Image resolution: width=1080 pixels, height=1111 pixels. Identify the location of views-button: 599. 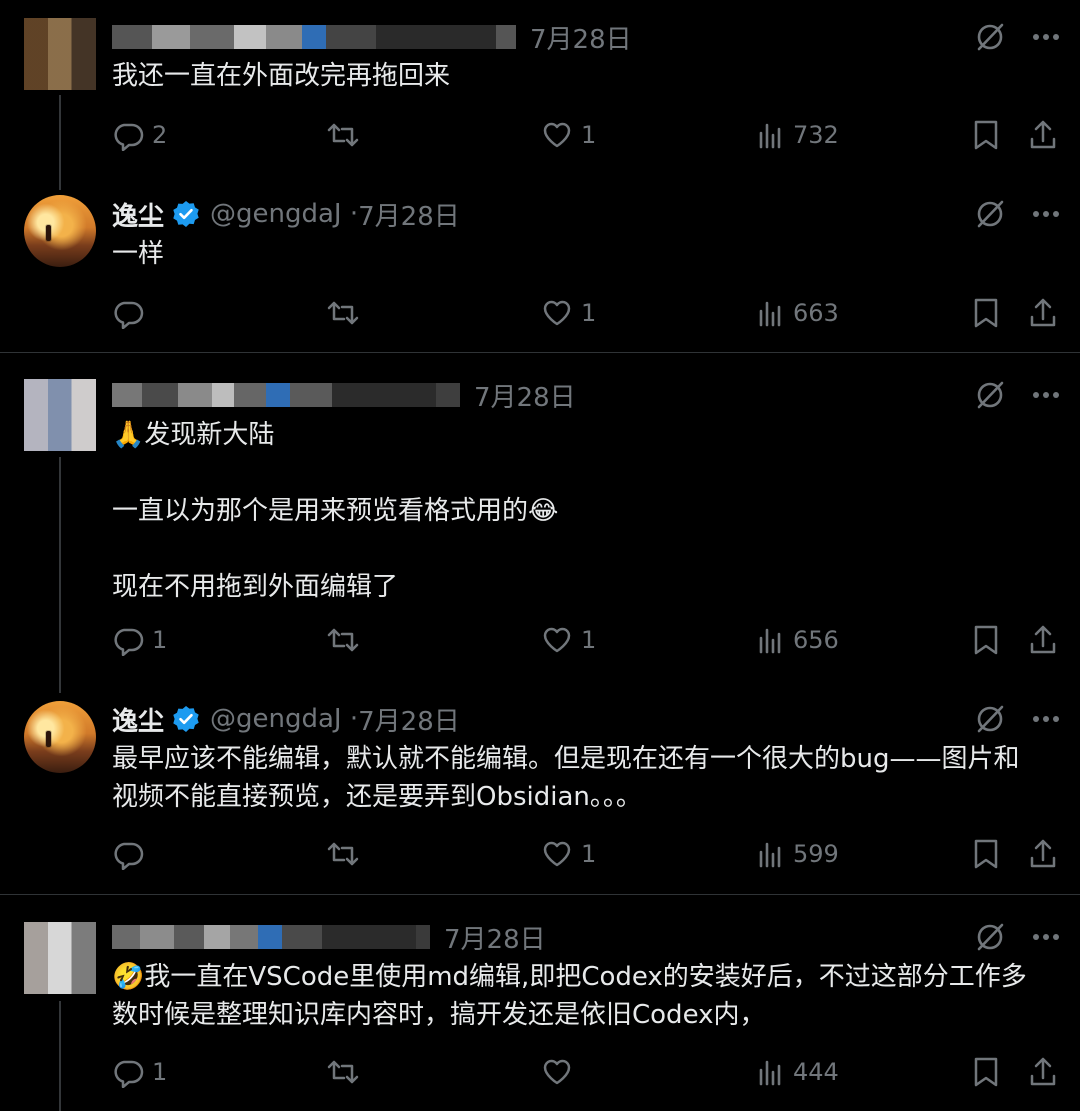
(798, 854).